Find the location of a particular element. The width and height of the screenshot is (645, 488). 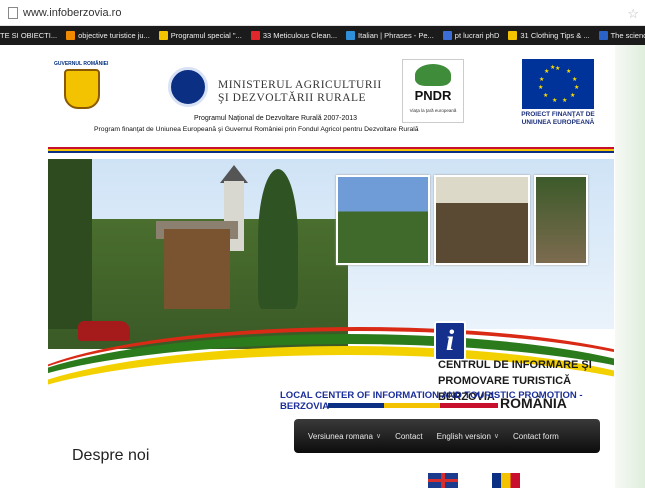

ministry-line: ŞI DEZVOLTĂRII RURALE is located at coordinates (292, 98).